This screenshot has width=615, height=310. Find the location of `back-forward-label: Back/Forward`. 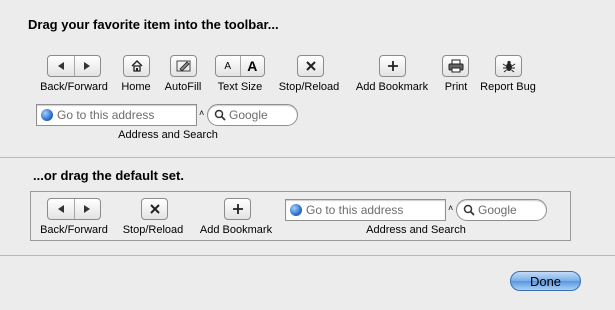

back-forward-label: Back/Forward is located at coordinates (74, 87).